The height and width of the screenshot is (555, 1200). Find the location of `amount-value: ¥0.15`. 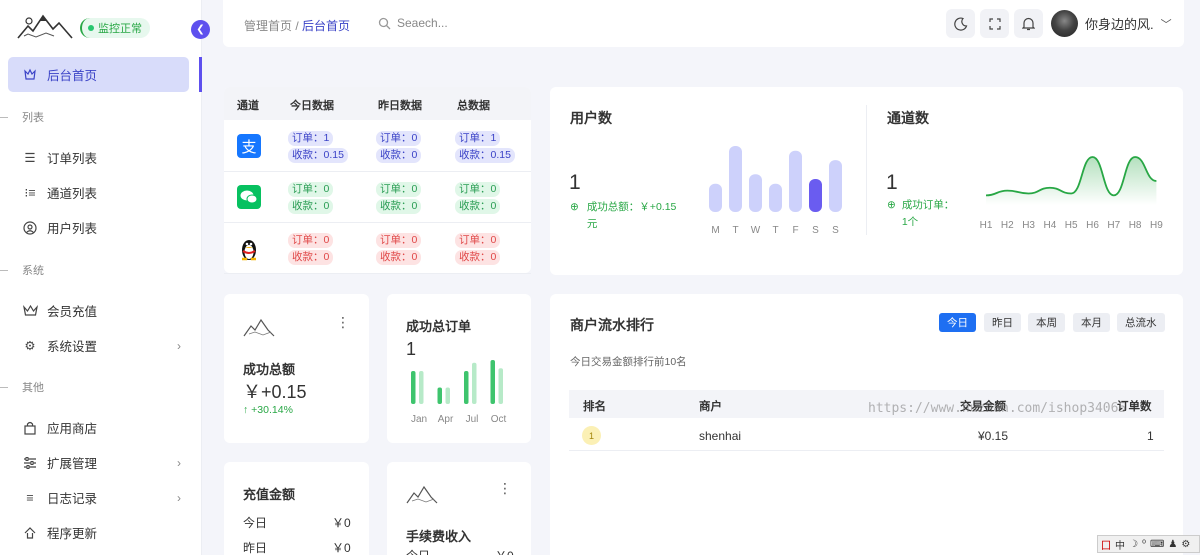

amount-value: ¥0.15 is located at coordinates (993, 436).